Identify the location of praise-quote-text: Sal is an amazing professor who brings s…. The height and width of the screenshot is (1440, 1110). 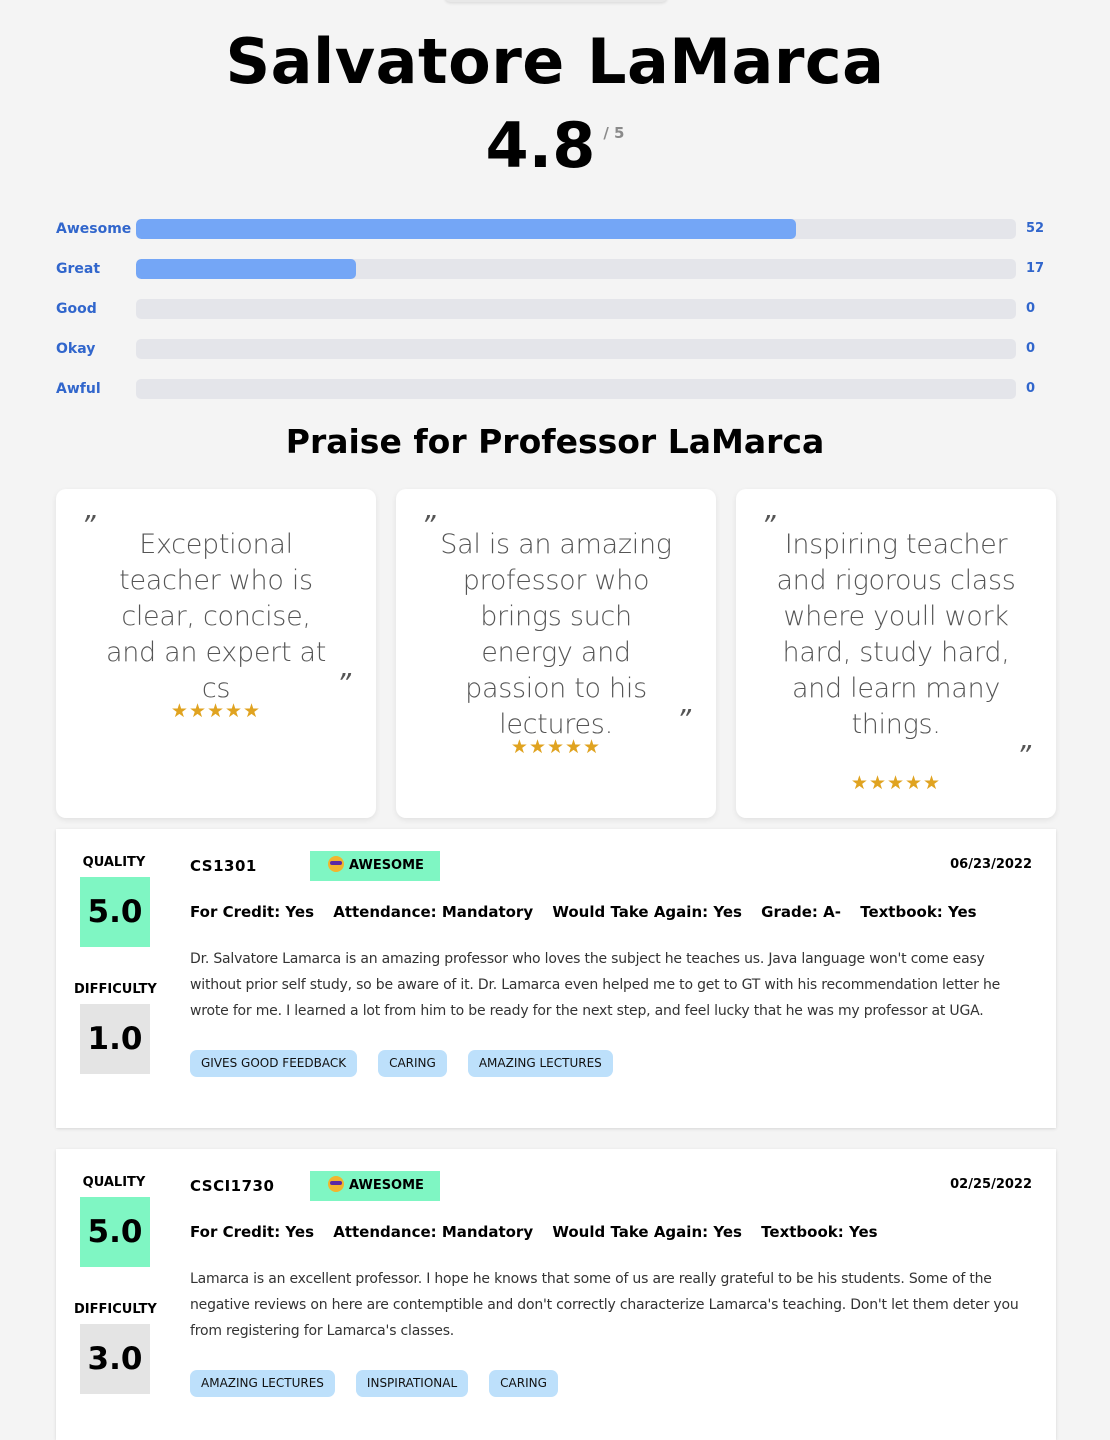
(556, 634).